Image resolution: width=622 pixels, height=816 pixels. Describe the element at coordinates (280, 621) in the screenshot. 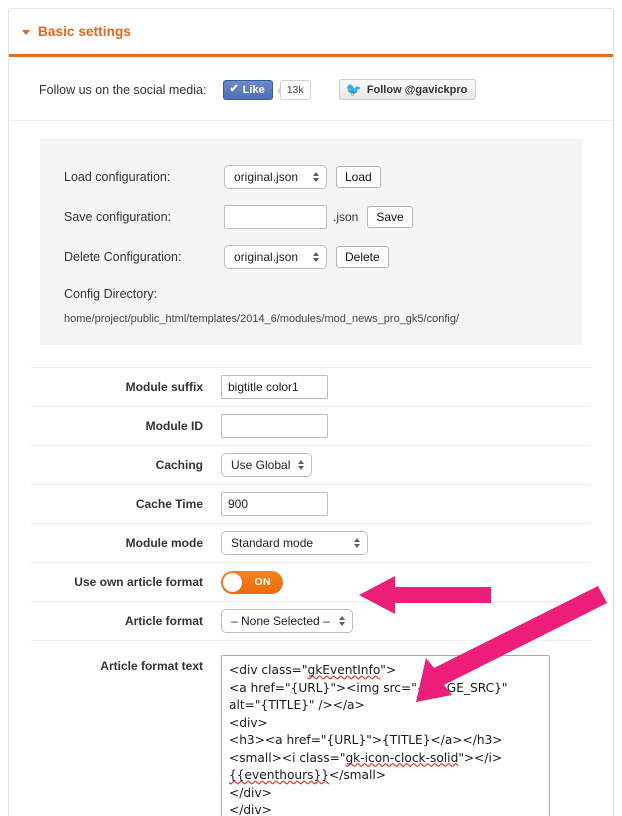

I see `article-format-value: – None Selected –` at that location.